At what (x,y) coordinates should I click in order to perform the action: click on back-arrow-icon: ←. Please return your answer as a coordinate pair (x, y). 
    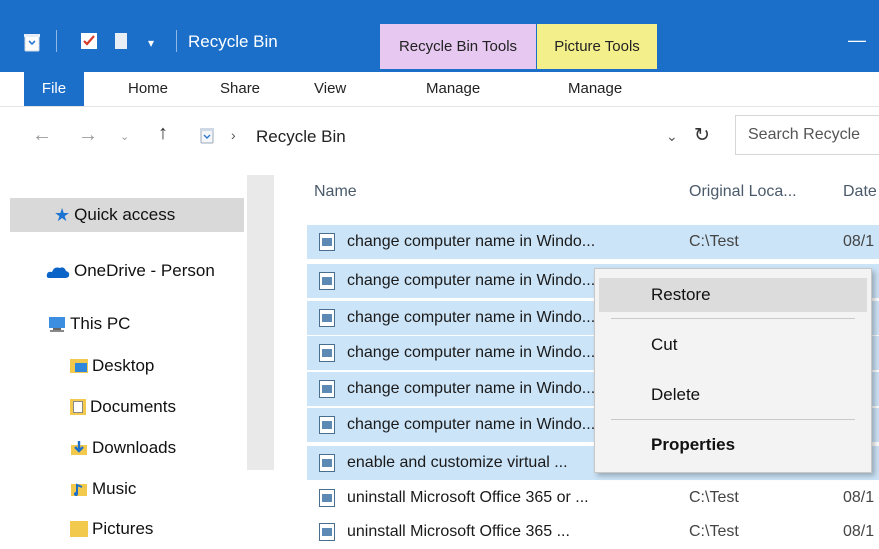
    Looking at the image, I should click on (42, 135).